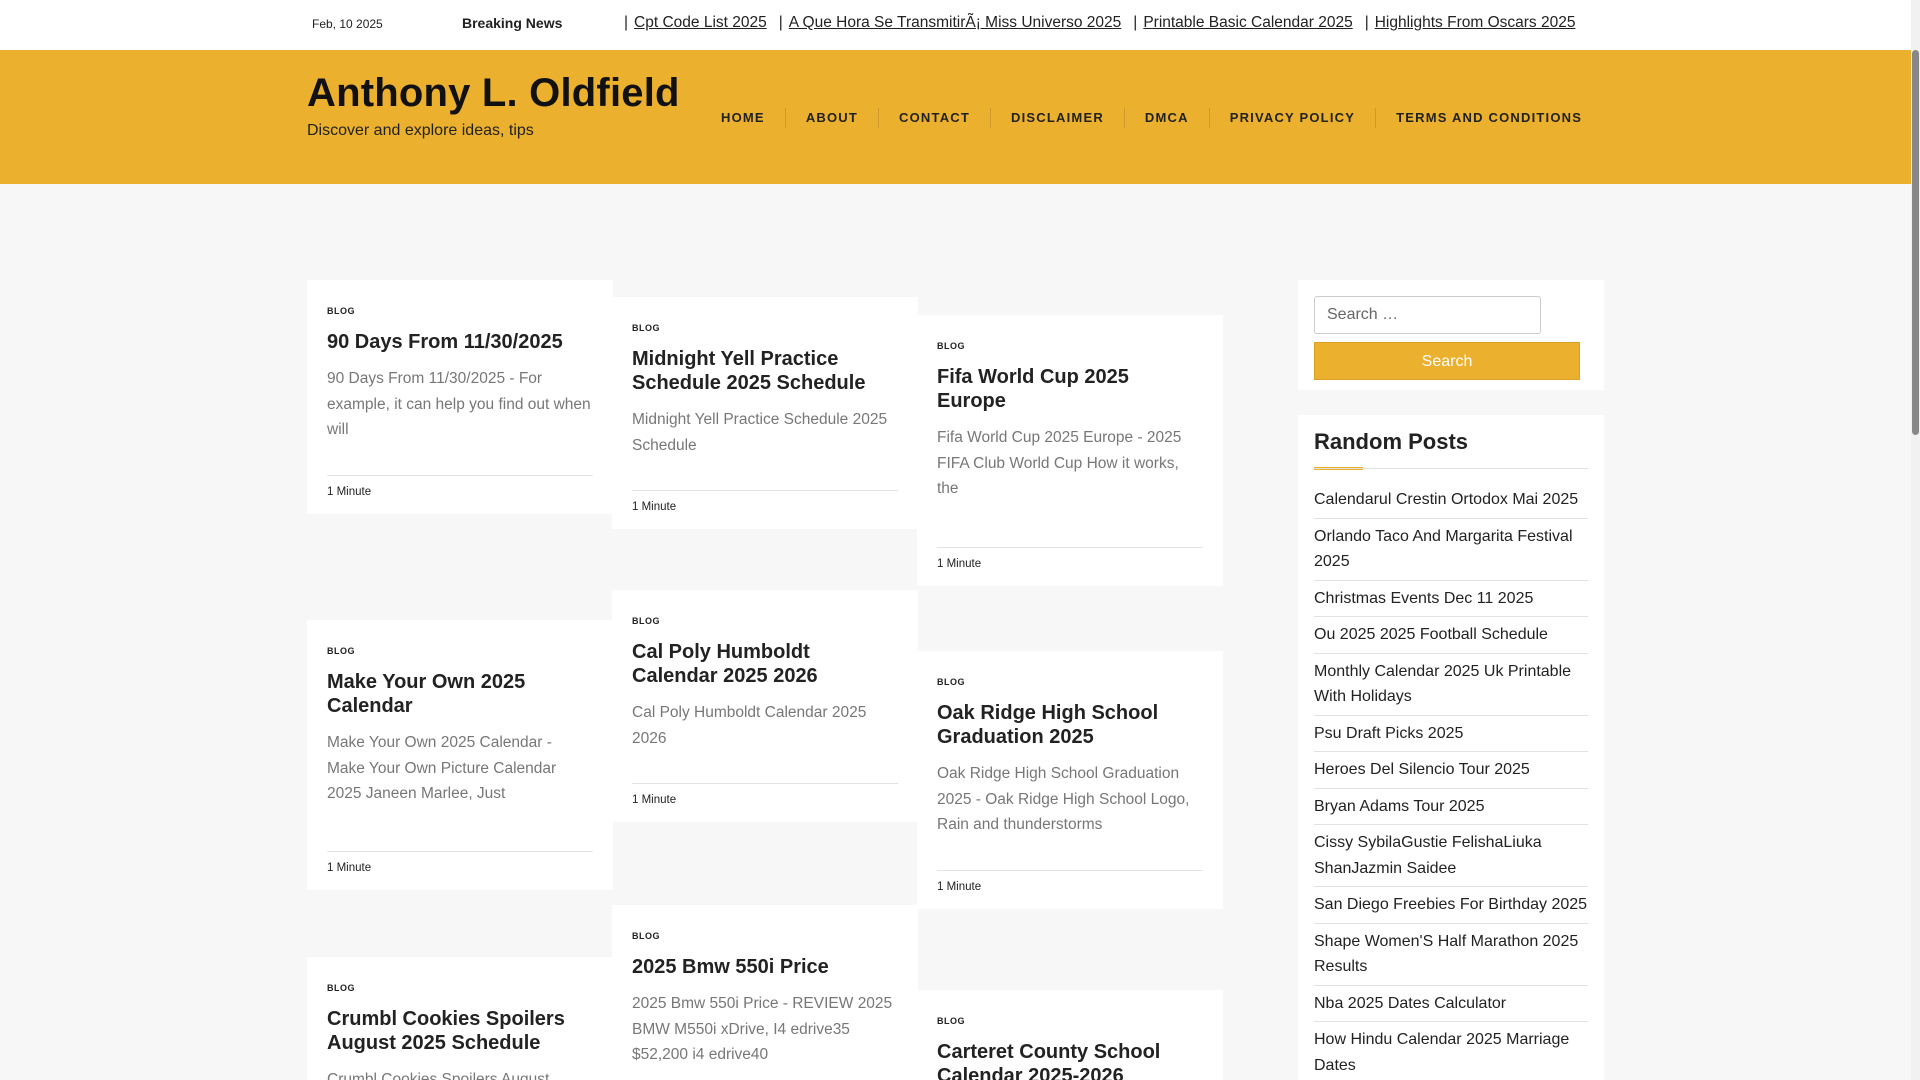  Describe the element at coordinates (1451, 1006) in the screenshot. I see `random-post-link: Nba 2025 Dates Calculator` at that location.